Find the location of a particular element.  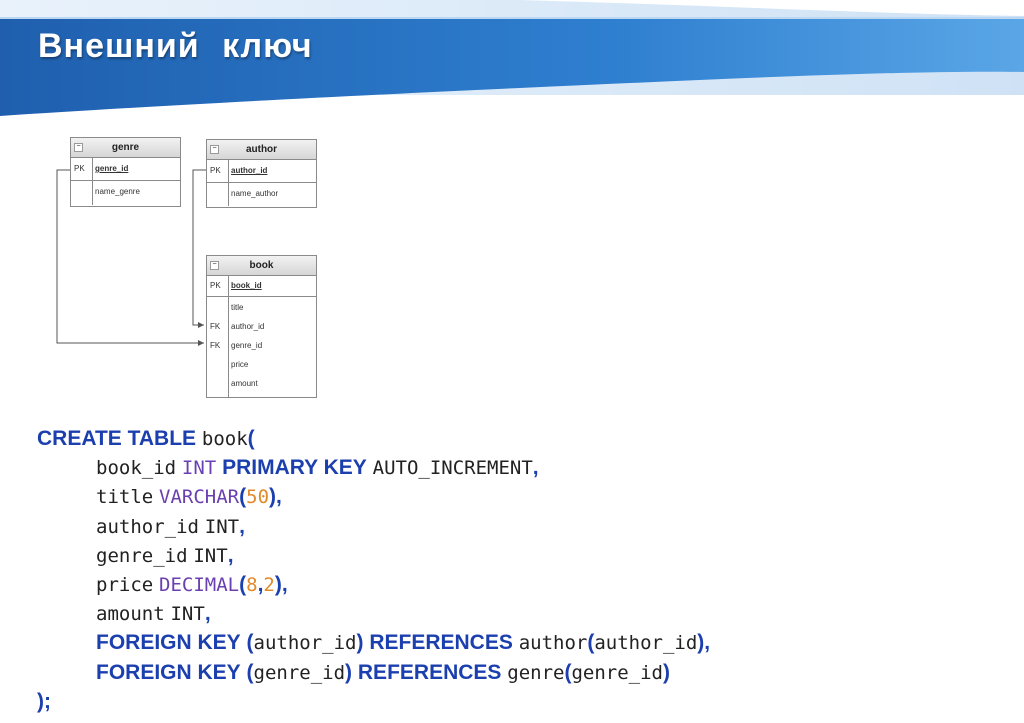

sql-keyword: PRIMARY KEY is located at coordinates (294, 468).